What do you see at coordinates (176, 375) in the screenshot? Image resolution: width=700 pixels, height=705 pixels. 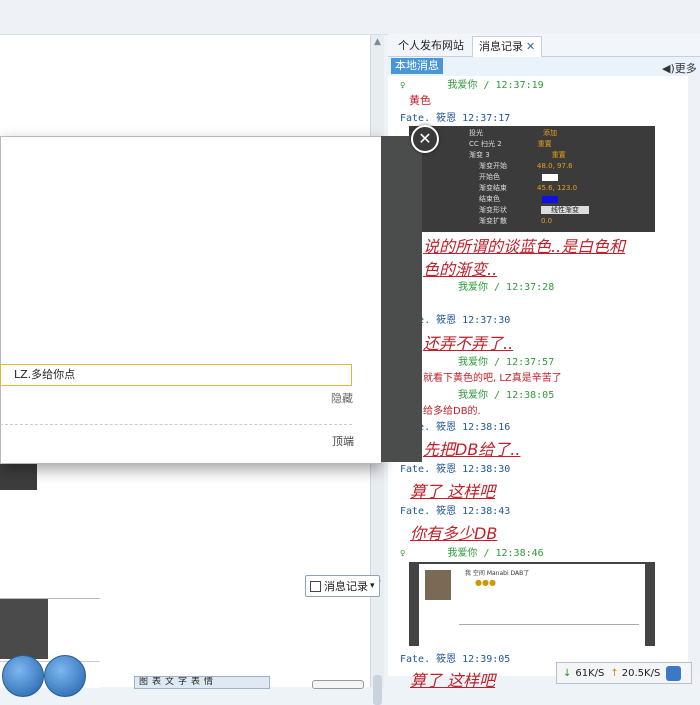 I see `reply-input: LZ.多给你点` at bounding box center [176, 375].